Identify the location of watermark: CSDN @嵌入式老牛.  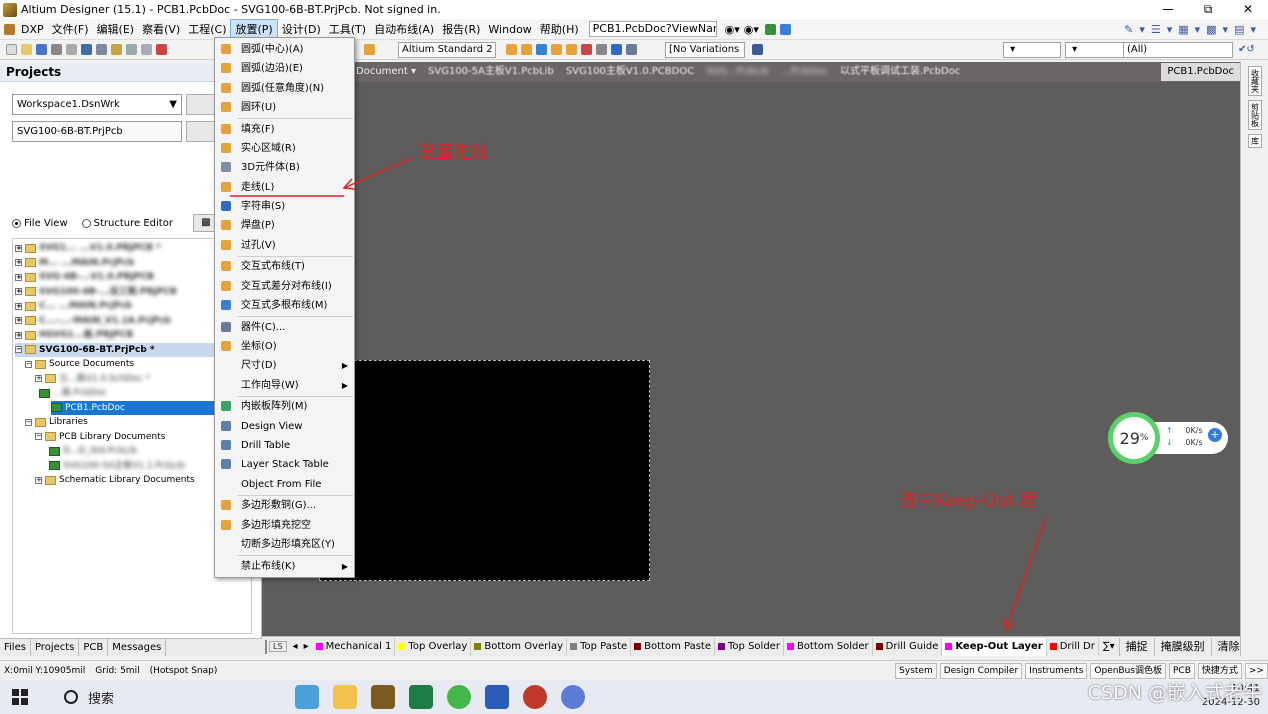
(1174, 693).